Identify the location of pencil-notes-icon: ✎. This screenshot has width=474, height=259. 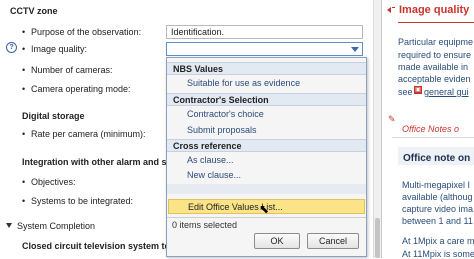
(392, 119).